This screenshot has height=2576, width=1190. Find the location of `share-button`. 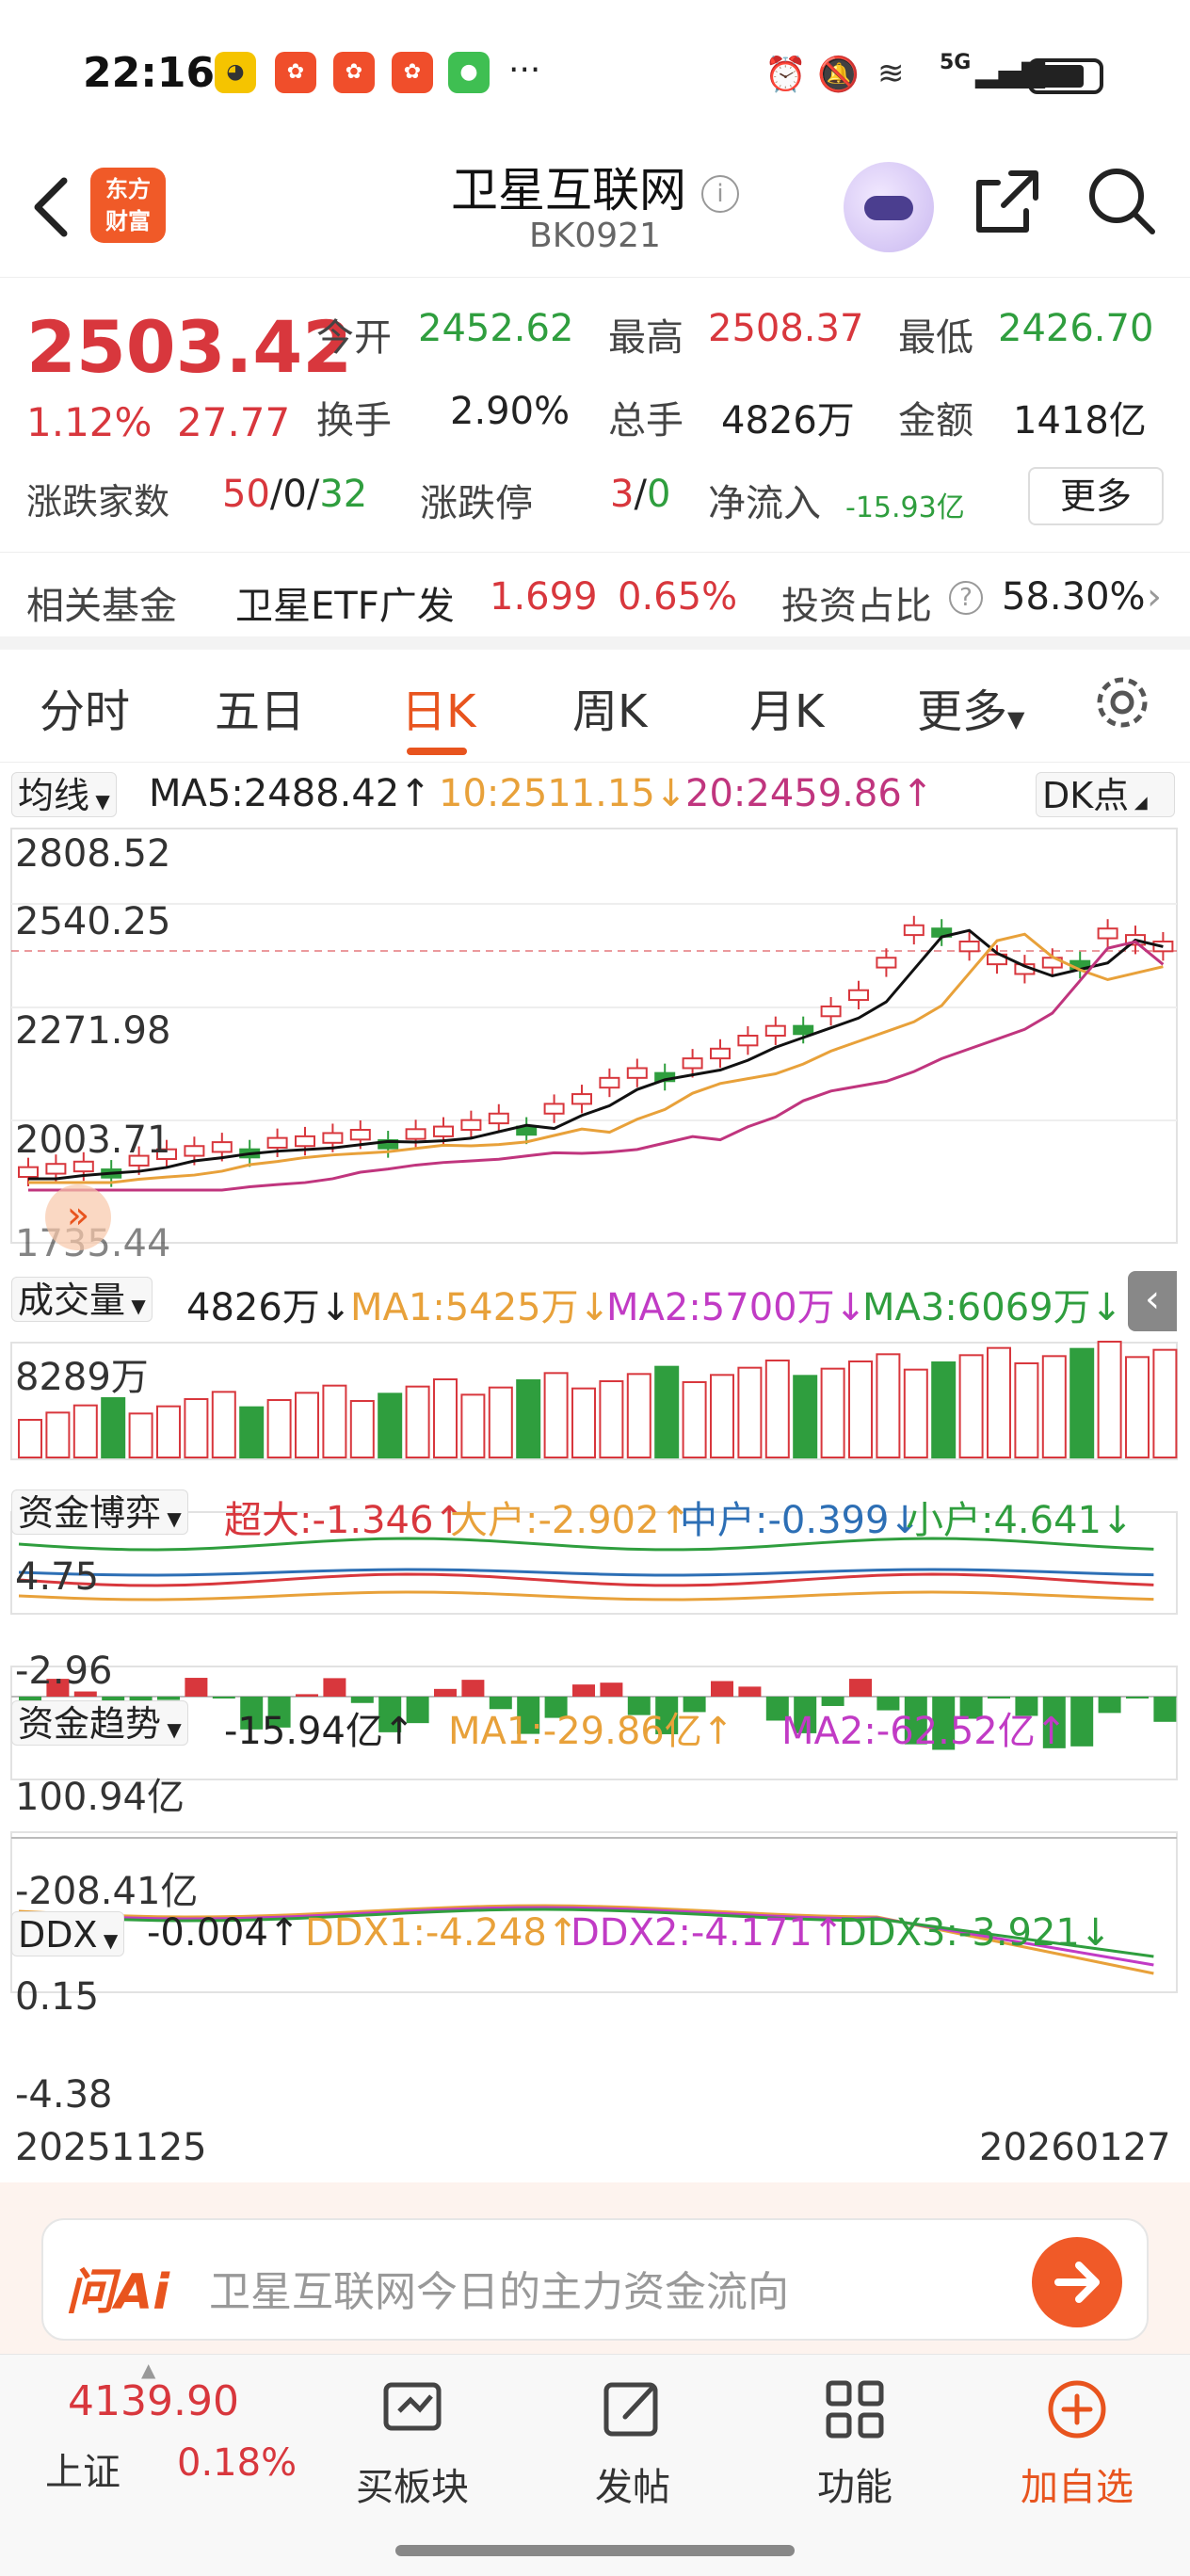

share-button is located at coordinates (1007, 203).